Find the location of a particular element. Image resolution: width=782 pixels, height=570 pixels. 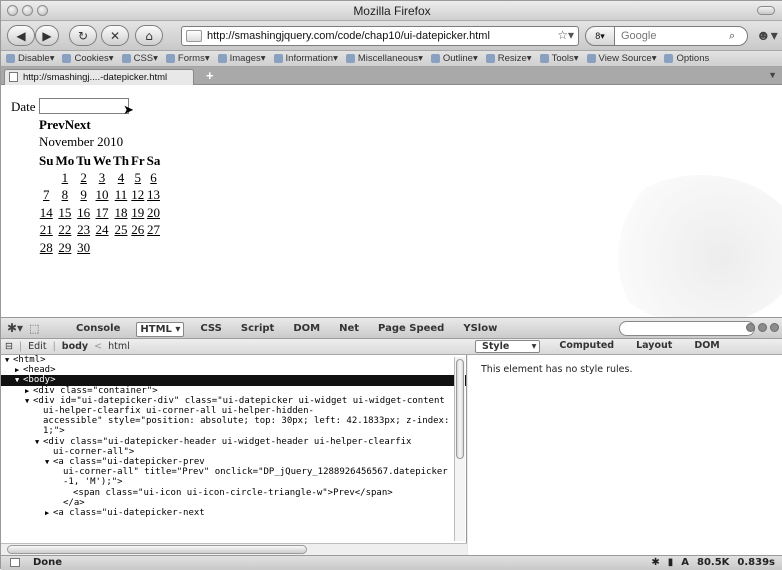

prev-month-link: Prev is located at coordinates (52, 124).